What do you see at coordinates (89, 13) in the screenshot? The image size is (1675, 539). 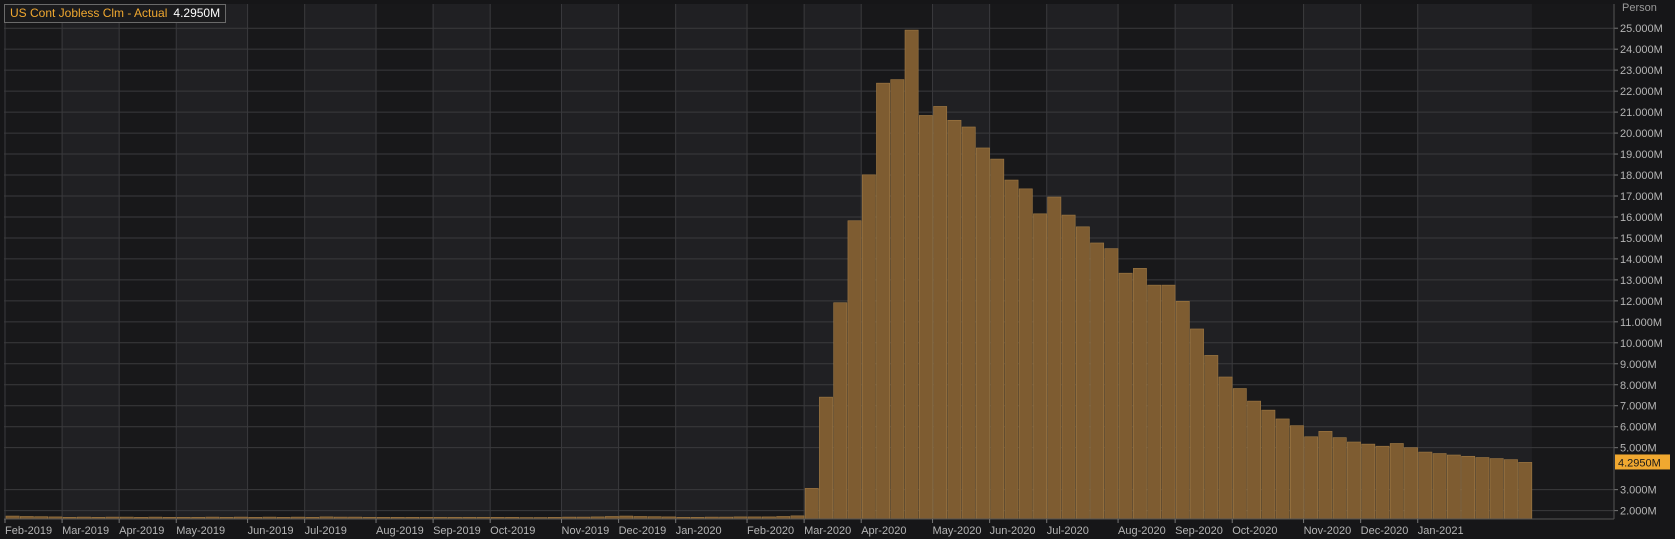 I see `legend-series-name: US Cont Jobless Clm - Actual` at bounding box center [89, 13].